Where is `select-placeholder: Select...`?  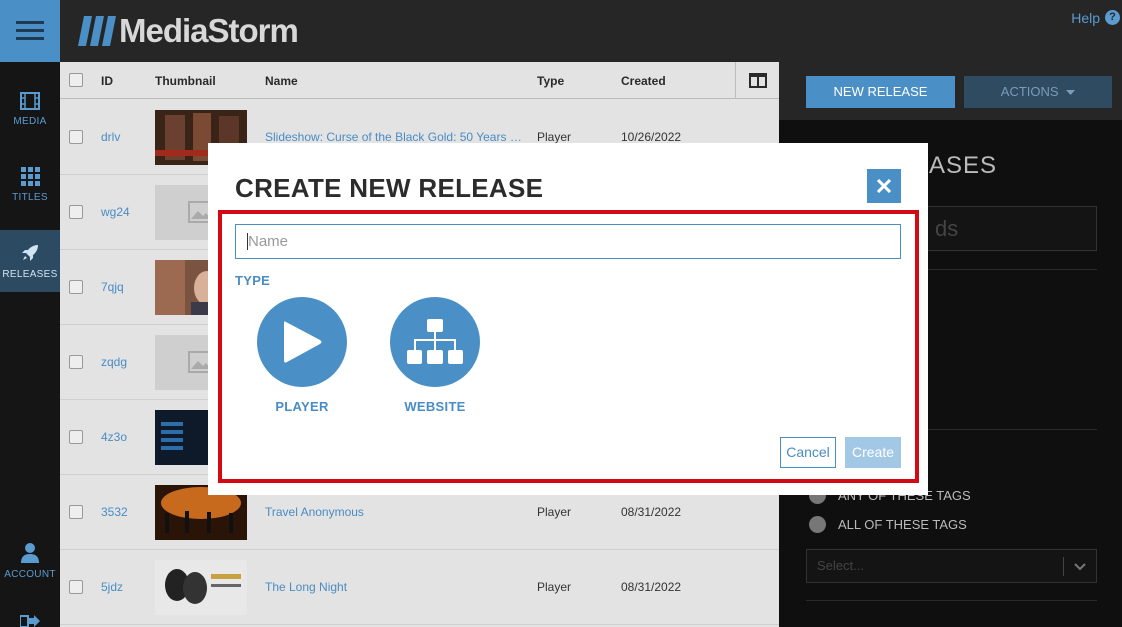 select-placeholder: Select... is located at coordinates (840, 565).